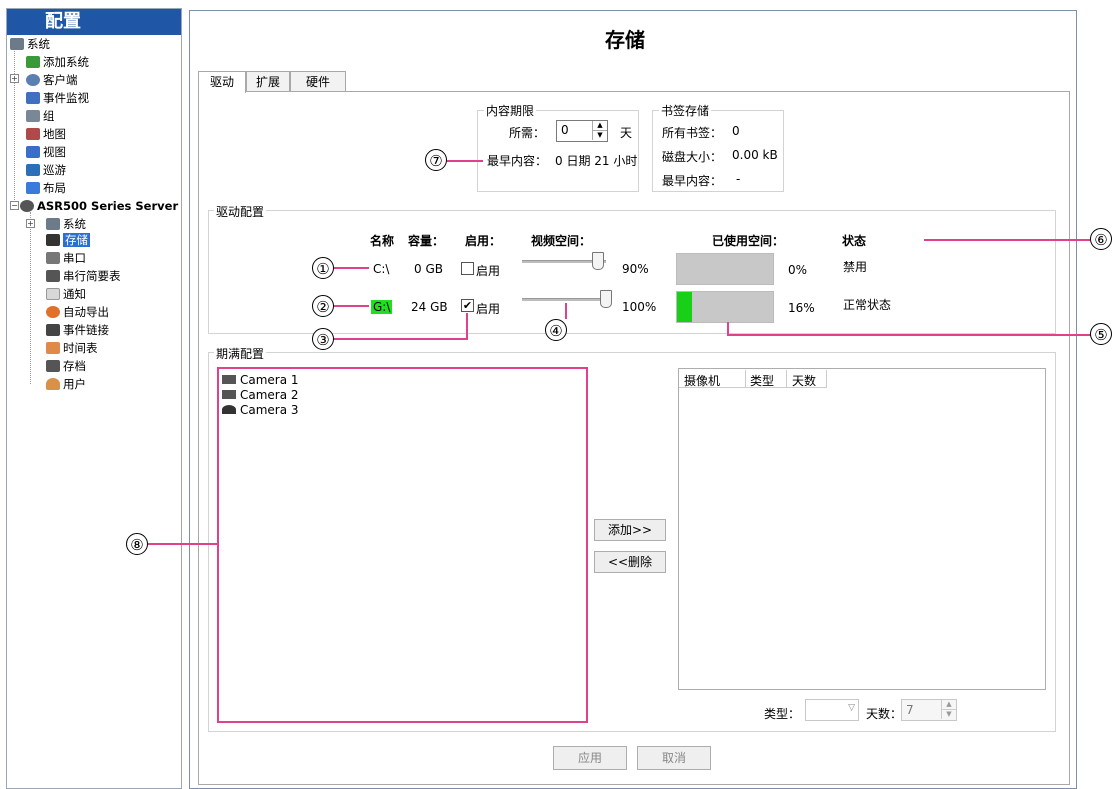 The image size is (1118, 789). What do you see at coordinates (33, 98) in the screenshot?
I see `event-monitor-icon` at bounding box center [33, 98].